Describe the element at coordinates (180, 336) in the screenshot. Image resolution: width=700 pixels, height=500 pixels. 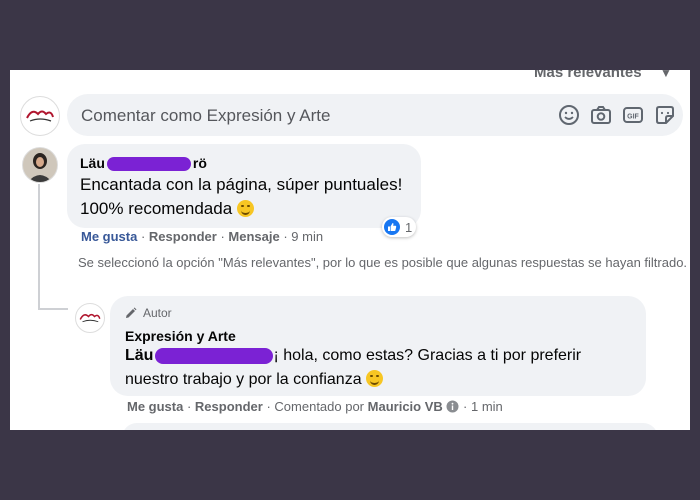
I see `reply-author: Expresión y Arte` at that location.